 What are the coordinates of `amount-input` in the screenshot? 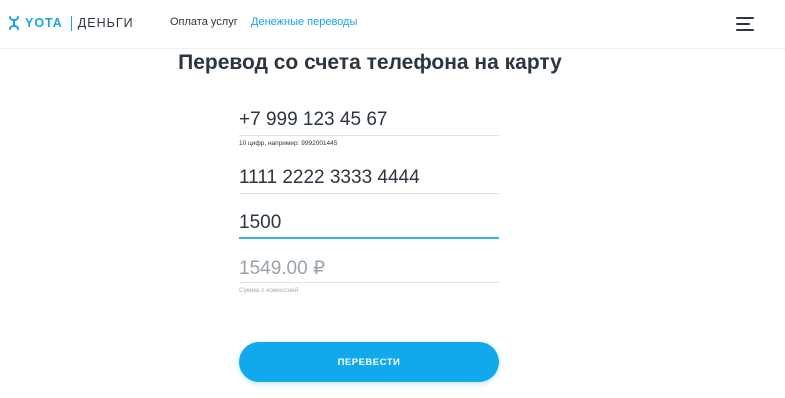 It's located at (369, 223).